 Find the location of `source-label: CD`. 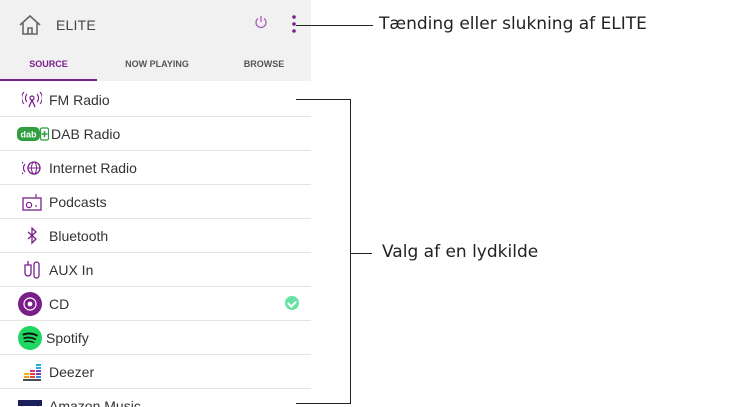

source-label: CD is located at coordinates (59, 304).